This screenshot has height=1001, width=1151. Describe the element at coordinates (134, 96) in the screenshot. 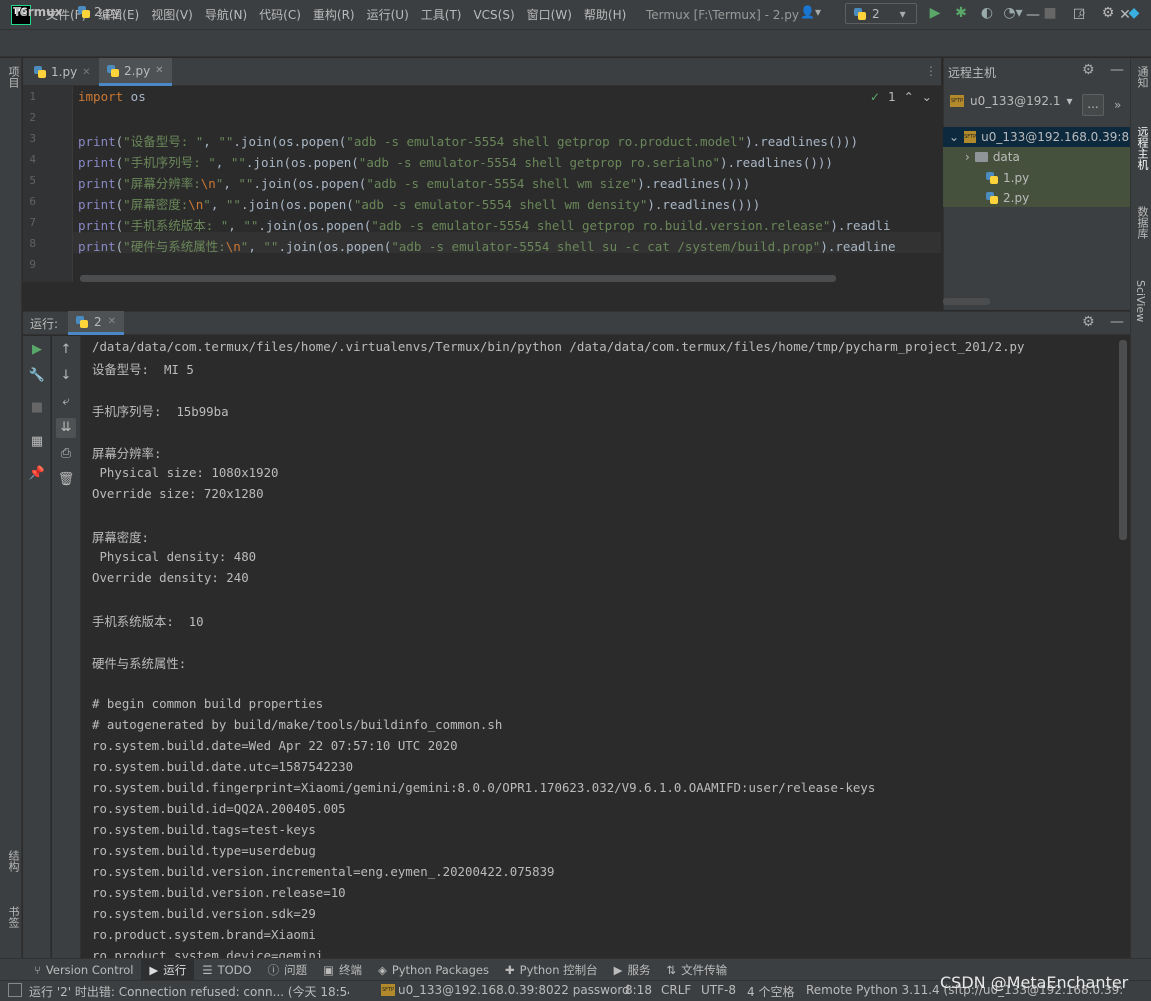

I see `code-token: os` at that location.